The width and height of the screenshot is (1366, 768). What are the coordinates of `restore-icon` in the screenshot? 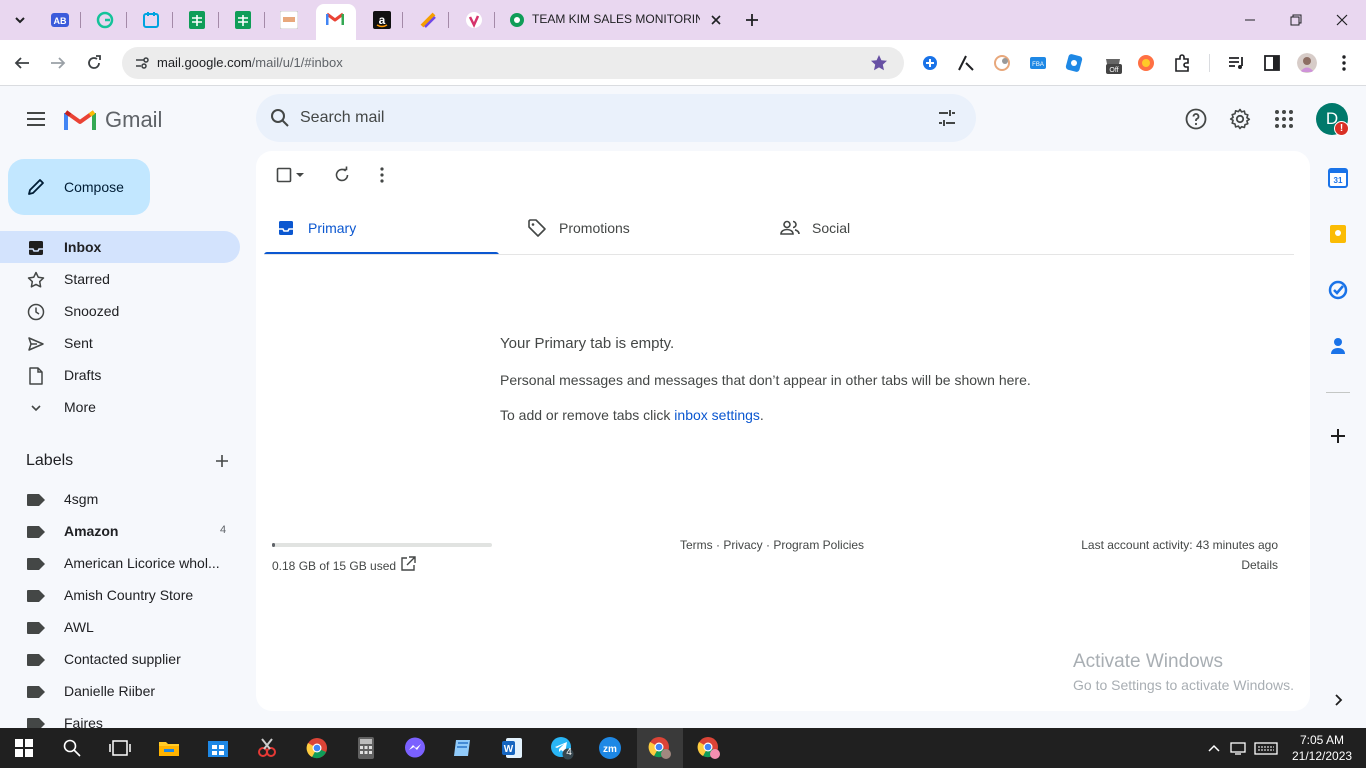 It's located at (1296, 20).